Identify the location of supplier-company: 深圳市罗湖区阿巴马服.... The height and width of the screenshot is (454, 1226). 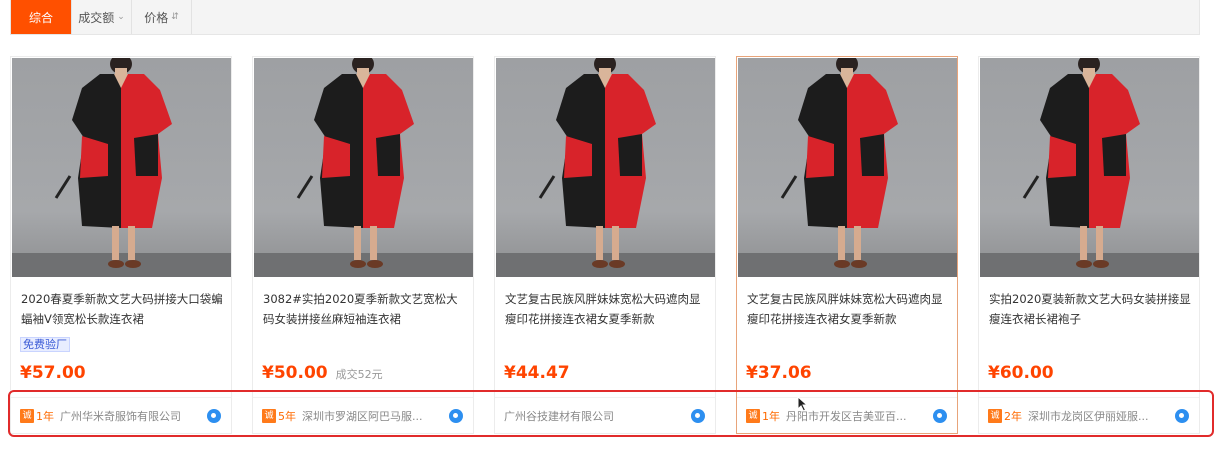
(362, 416).